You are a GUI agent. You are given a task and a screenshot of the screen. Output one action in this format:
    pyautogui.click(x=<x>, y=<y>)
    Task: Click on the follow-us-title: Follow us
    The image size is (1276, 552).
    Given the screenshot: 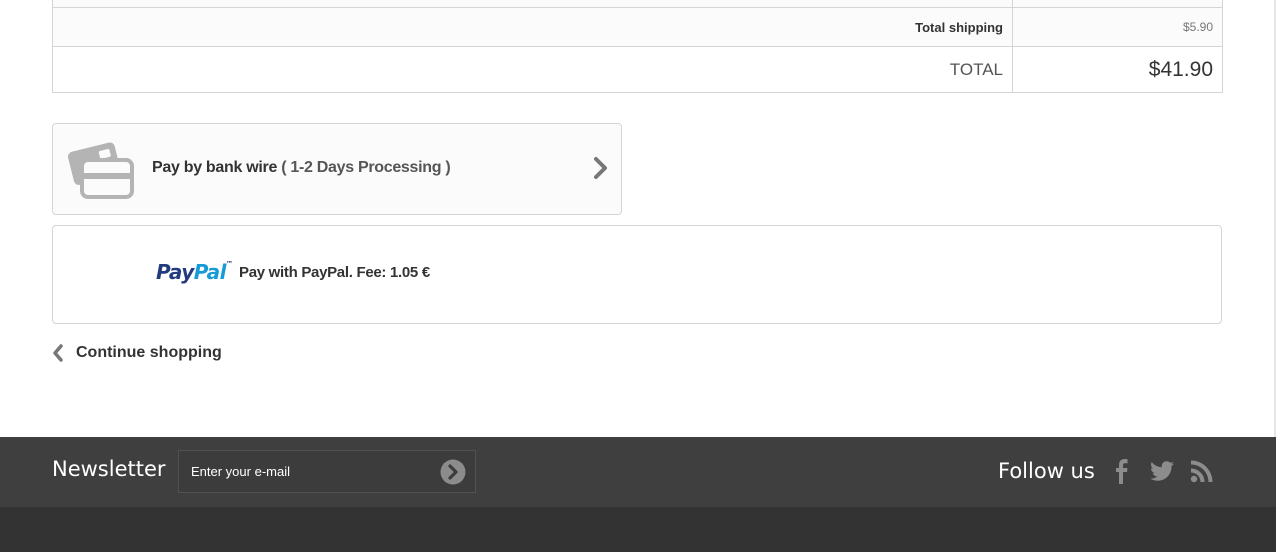 What is the action you would take?
    pyautogui.click(x=1046, y=471)
    